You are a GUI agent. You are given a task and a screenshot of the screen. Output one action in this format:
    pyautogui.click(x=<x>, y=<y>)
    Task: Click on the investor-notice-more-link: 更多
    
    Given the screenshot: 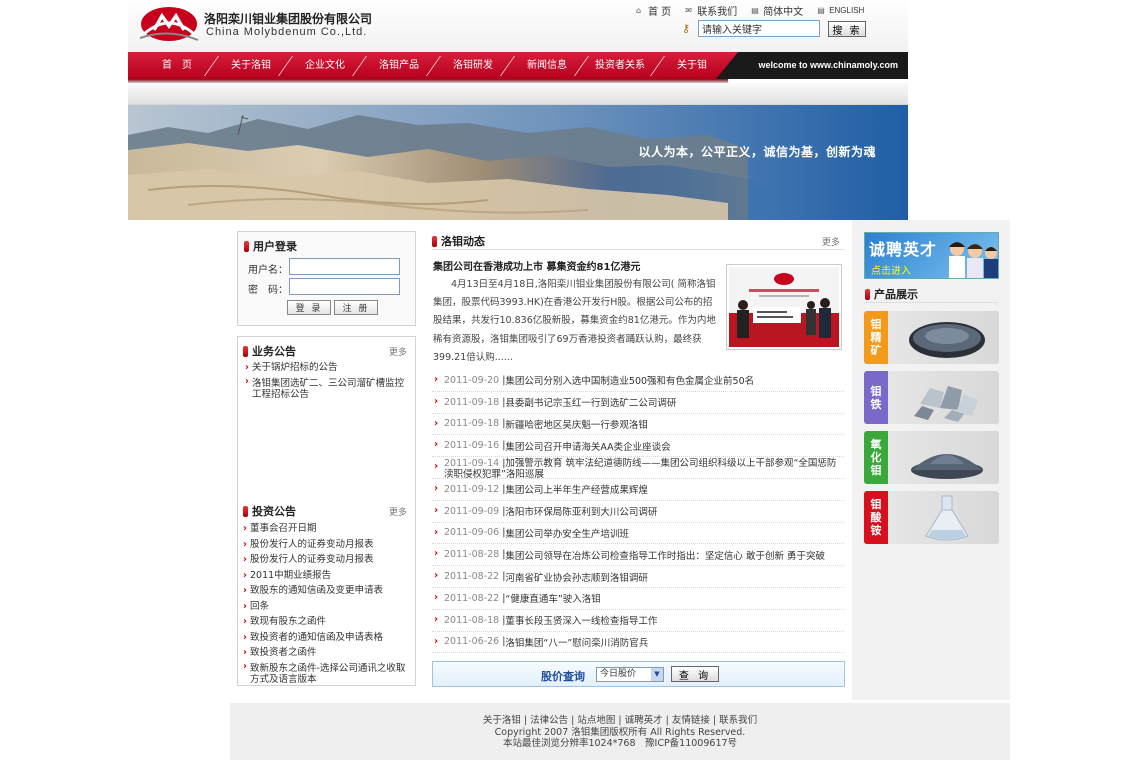 What is the action you would take?
    pyautogui.click(x=398, y=511)
    